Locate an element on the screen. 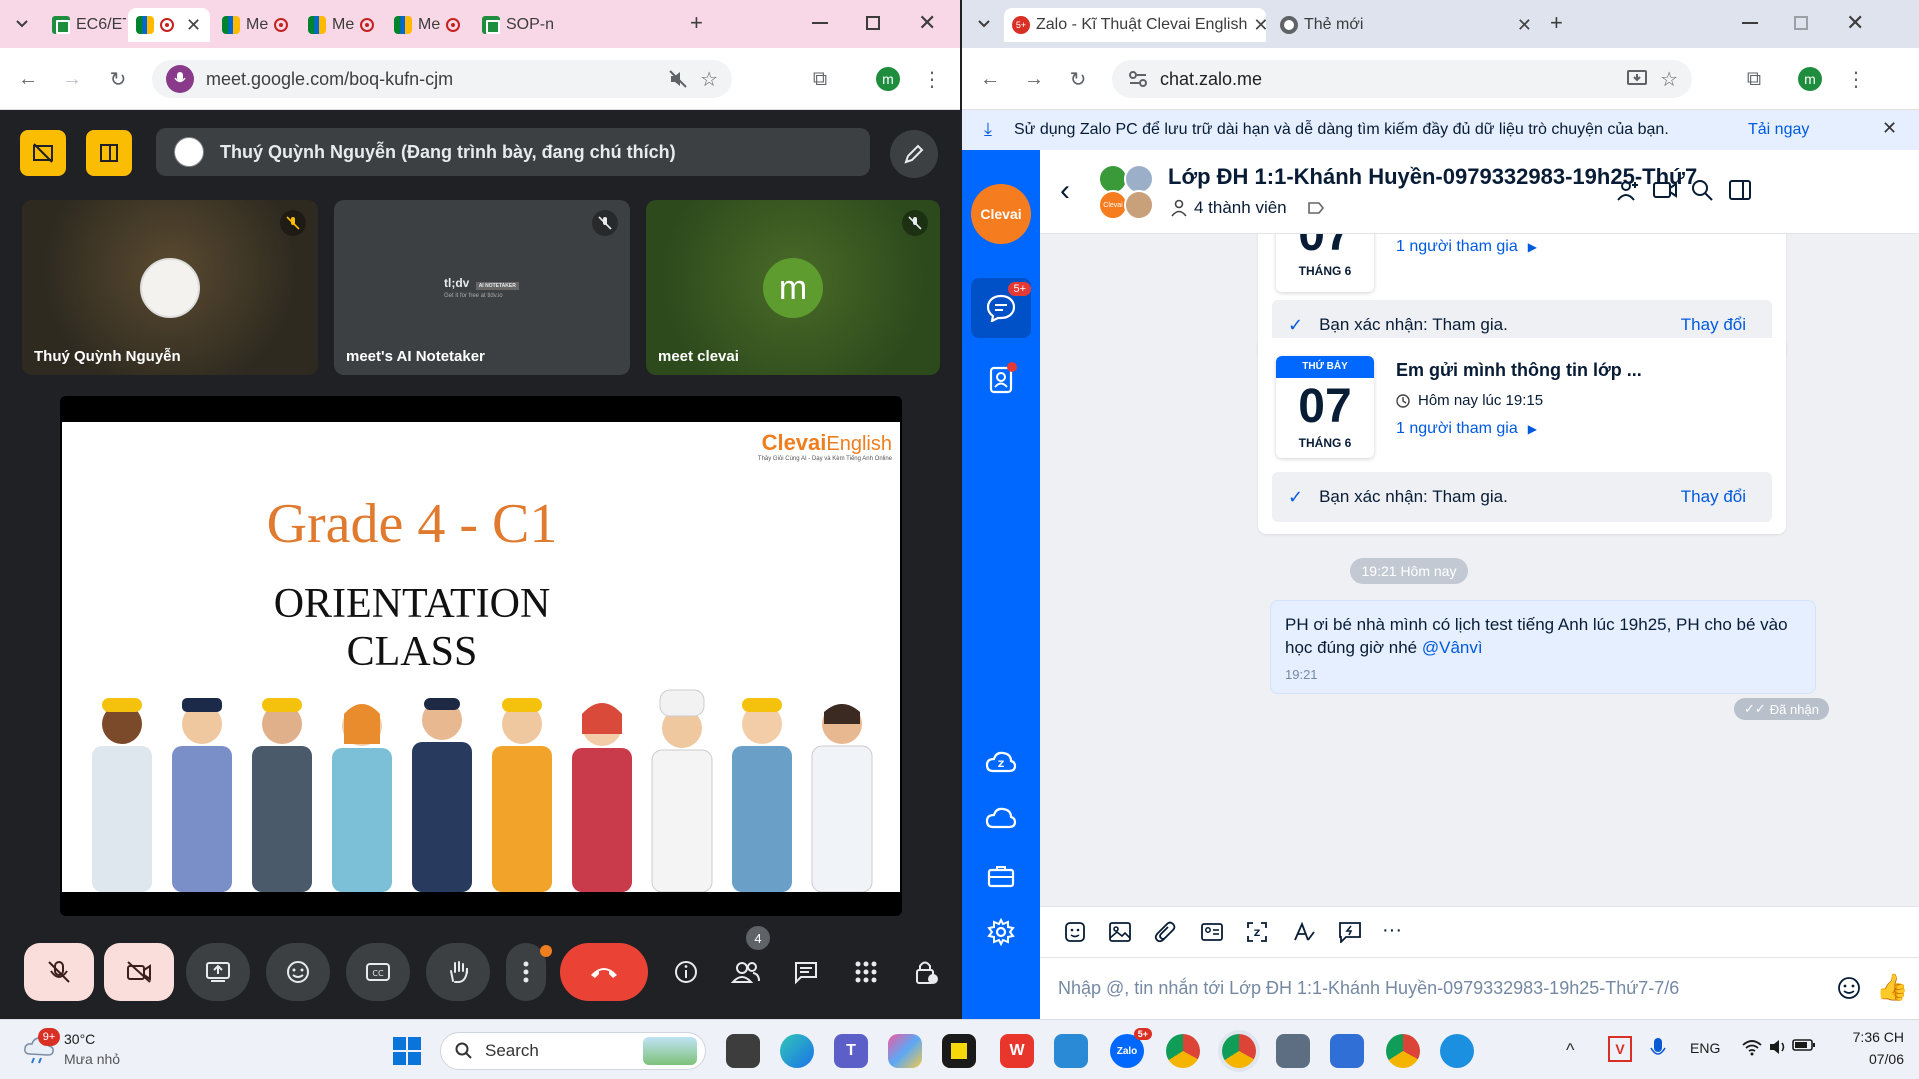 Image resolution: width=1919 pixels, height=1079 pixels. banner-download-link: Tải ngay is located at coordinates (1778, 130).